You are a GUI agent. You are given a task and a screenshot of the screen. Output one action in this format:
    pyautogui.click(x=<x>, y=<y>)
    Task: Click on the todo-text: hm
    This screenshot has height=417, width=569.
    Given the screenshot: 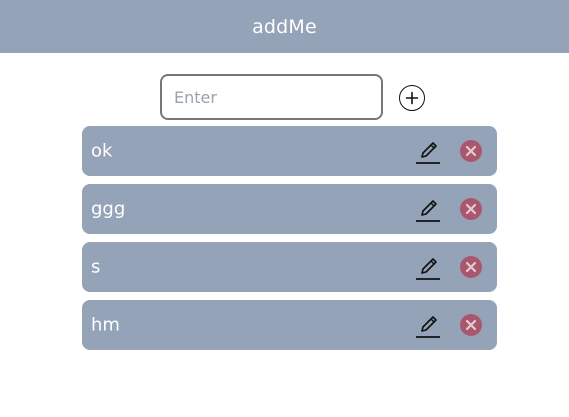 What is the action you would take?
    pyautogui.click(x=105, y=325)
    